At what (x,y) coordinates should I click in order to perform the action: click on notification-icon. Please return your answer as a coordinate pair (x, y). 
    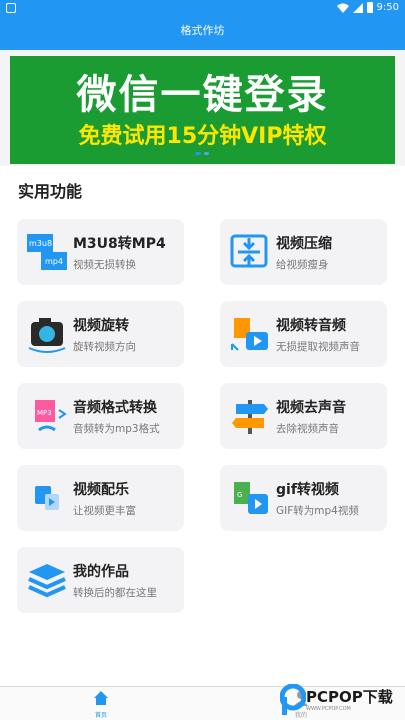
    Looking at the image, I should click on (11, 8).